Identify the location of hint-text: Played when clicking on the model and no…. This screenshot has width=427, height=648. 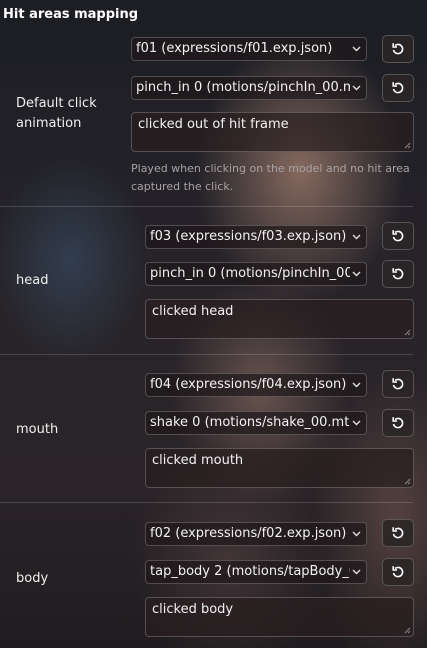
(270, 177).